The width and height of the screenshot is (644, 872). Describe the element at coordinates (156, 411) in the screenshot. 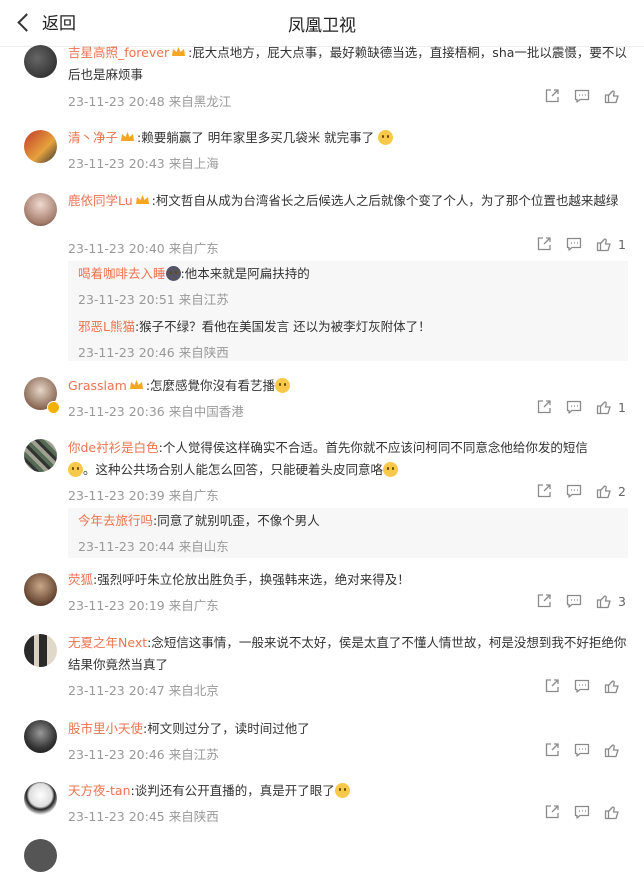

I see `comment-meta: 23-11-23 20:36 来自中国香港` at that location.